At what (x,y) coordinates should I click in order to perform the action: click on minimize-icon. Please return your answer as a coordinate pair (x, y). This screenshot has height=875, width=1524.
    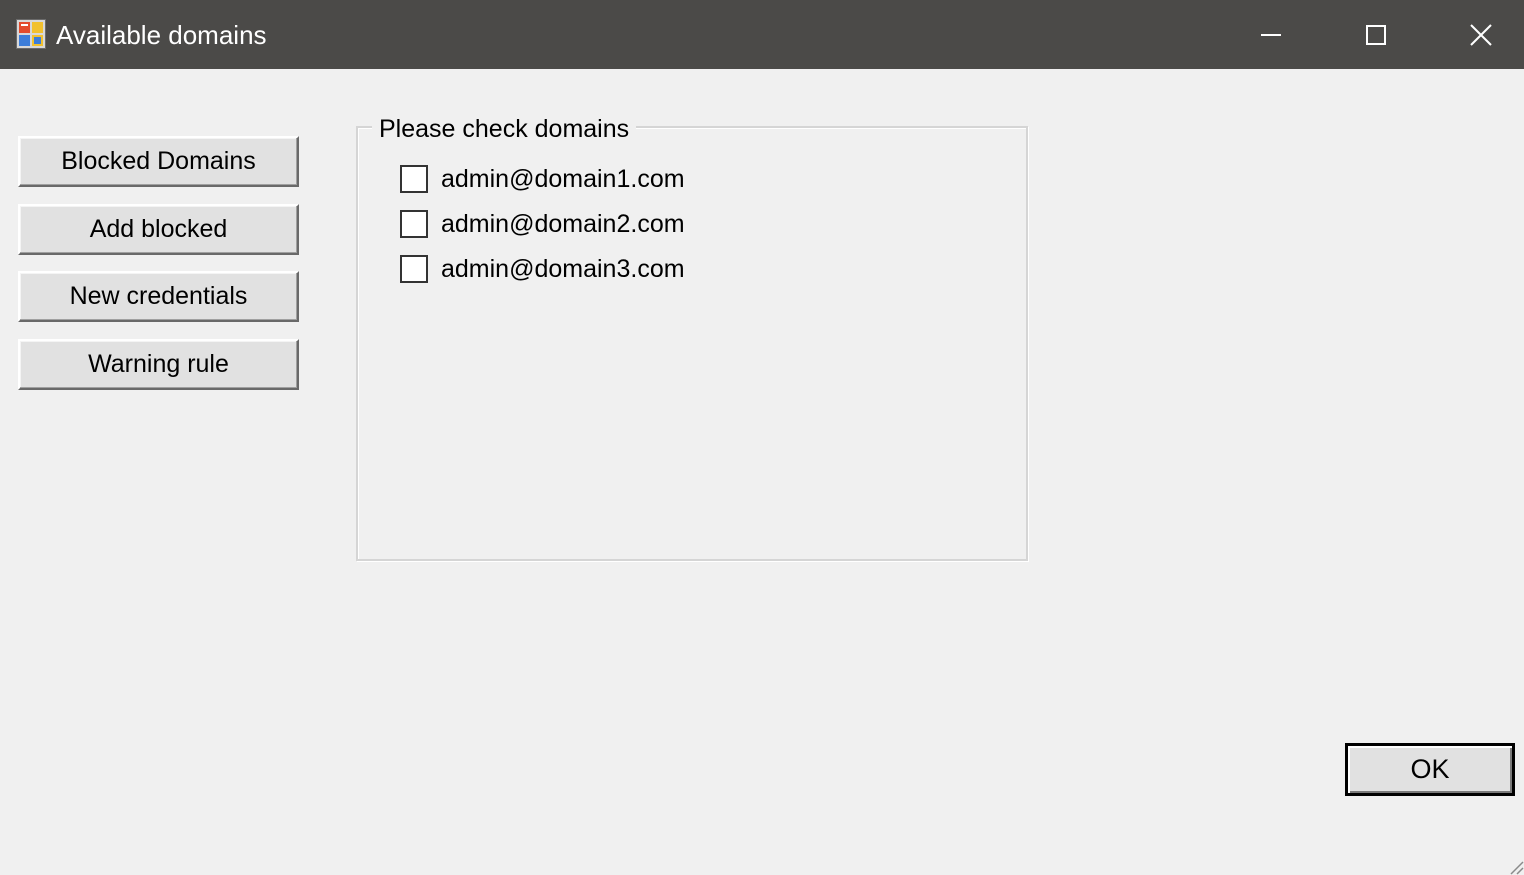
    Looking at the image, I should click on (1271, 34).